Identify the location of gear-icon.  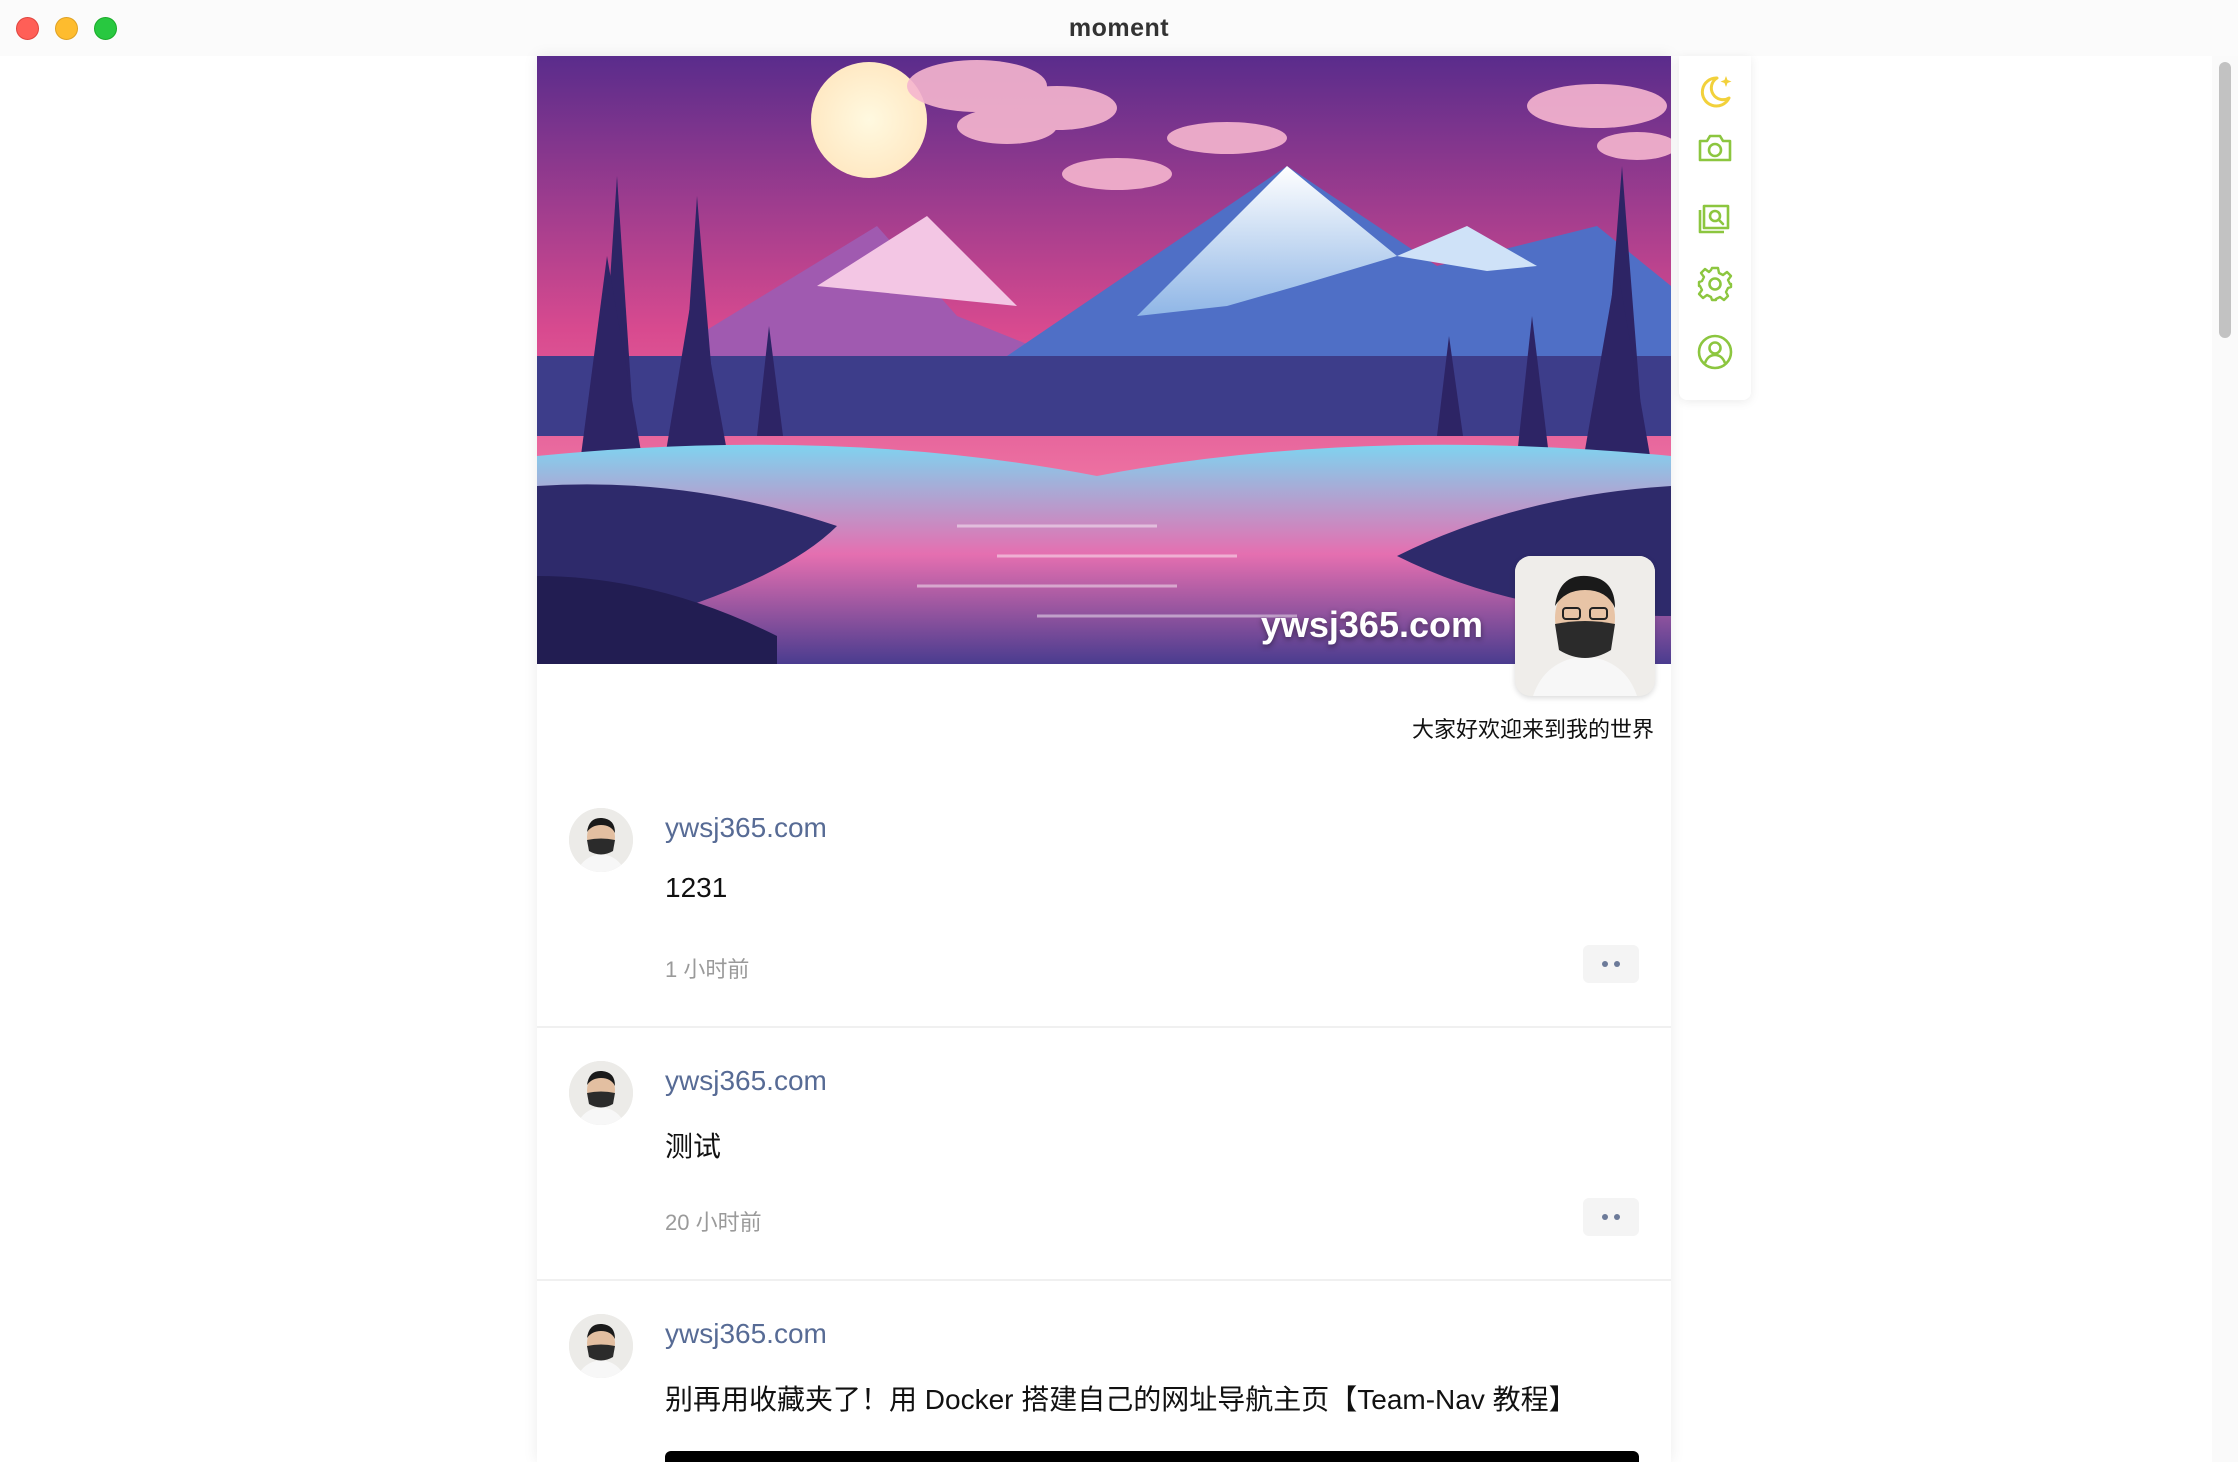
(1715, 284).